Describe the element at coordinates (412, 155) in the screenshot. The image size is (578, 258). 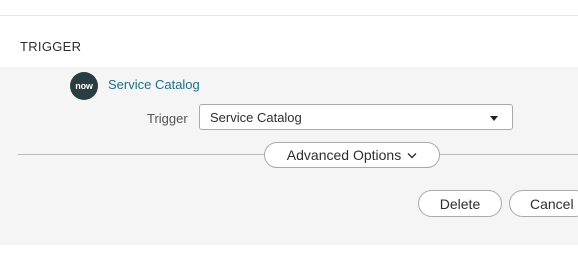
I see `chevron-down-icon` at that location.